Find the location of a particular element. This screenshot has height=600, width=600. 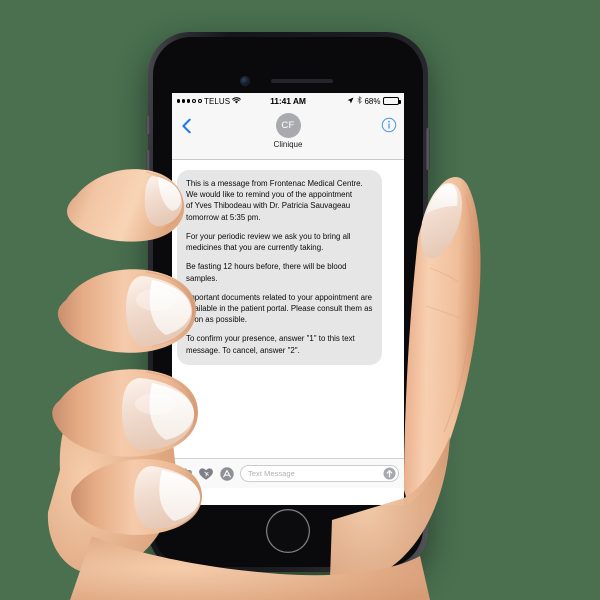

contact-name-label: Clinique is located at coordinates (288, 144).